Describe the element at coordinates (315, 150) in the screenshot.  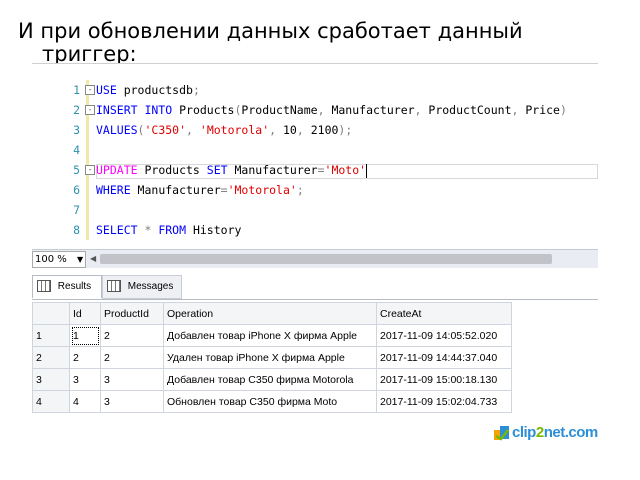
I see `code-line: 4` at that location.